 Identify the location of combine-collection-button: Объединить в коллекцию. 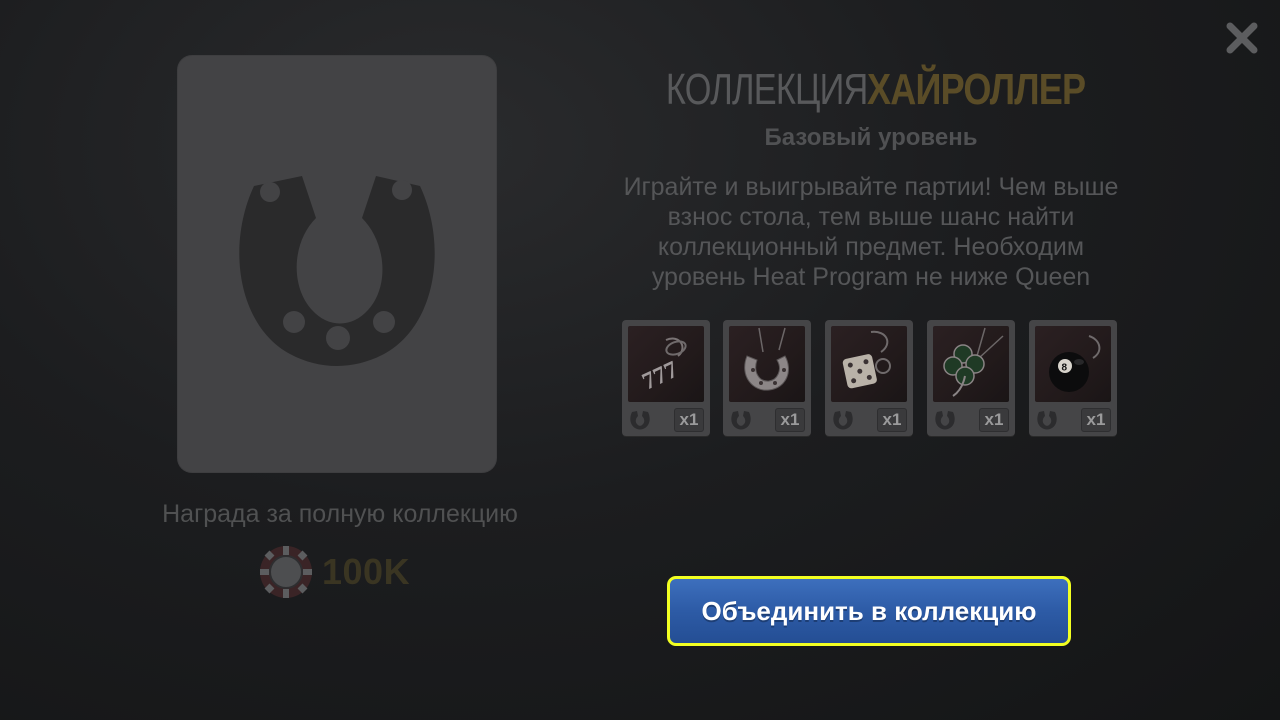
(869, 611).